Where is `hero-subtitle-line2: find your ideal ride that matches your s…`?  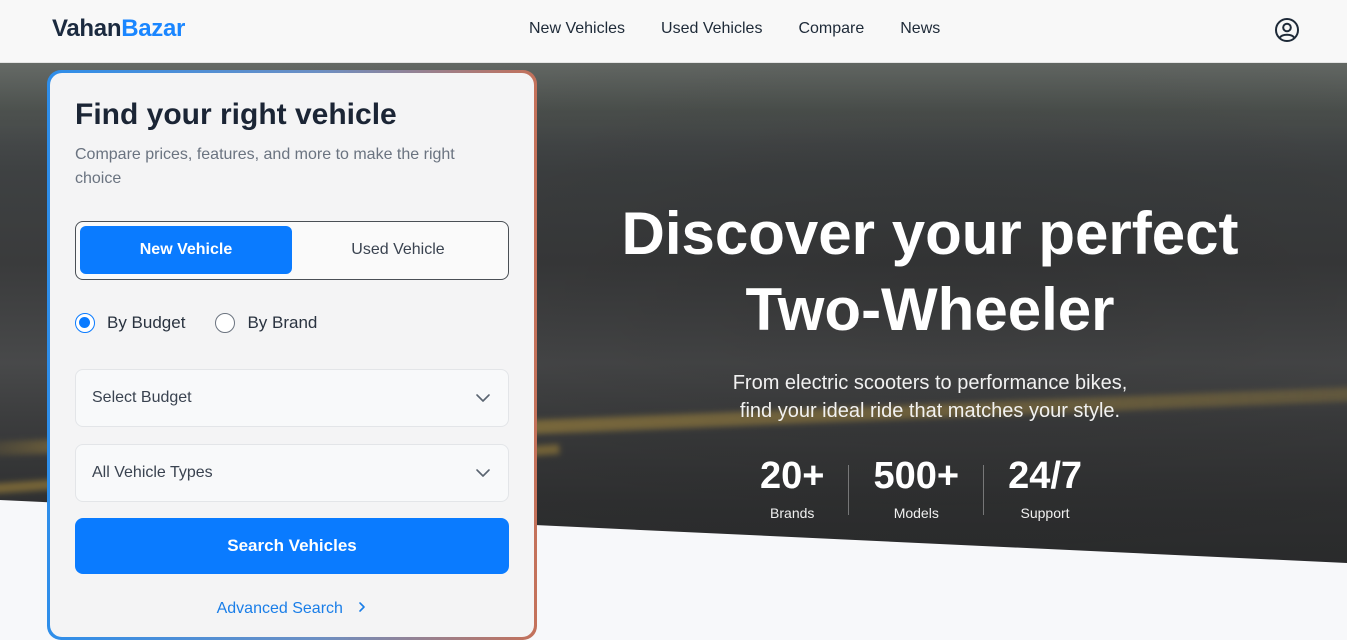
hero-subtitle-line2: find your ideal ride that matches your s… is located at coordinates (930, 411).